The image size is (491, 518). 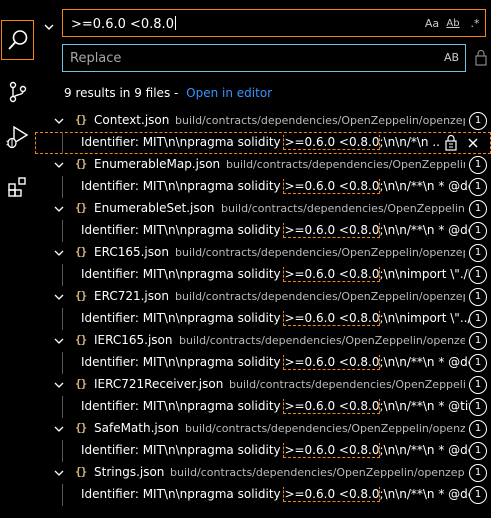 I want to click on result-file-name: EnumerableSet.json, so click(x=154, y=208).